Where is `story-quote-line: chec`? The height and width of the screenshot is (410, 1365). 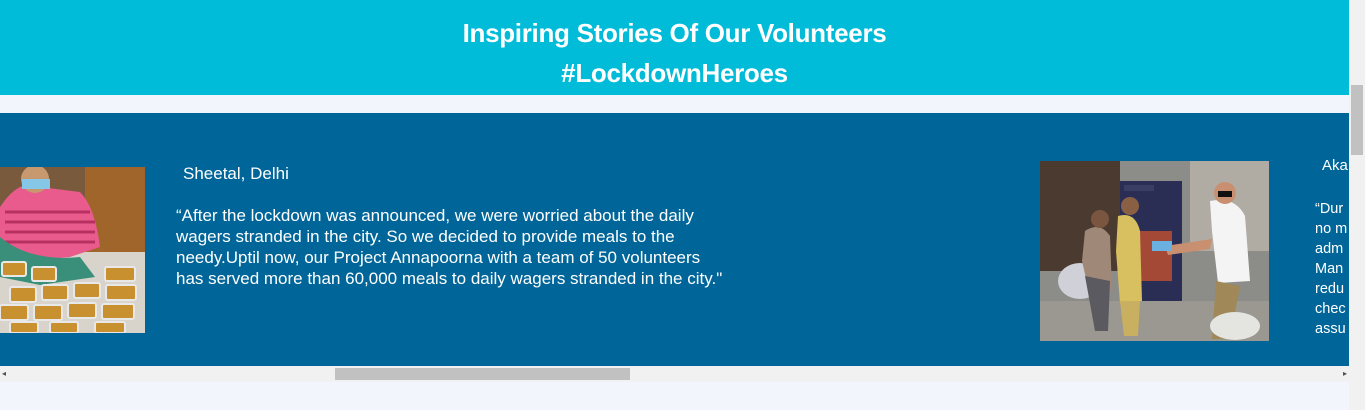
story-quote-line: chec is located at coordinates (1330, 309).